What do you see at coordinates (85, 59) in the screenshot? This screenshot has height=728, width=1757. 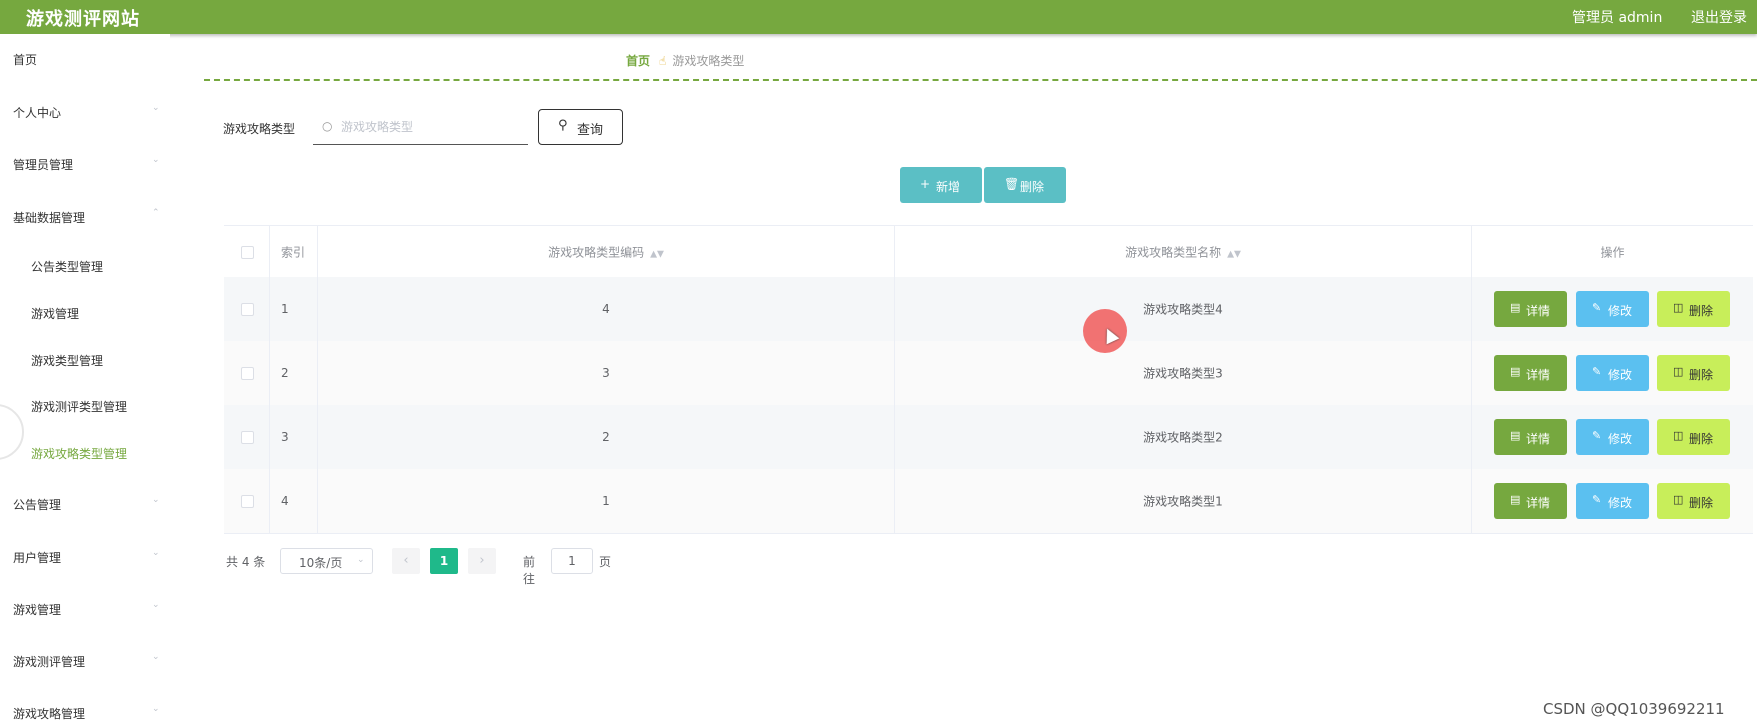 I see `sidebar-item-home: 首页` at bounding box center [85, 59].